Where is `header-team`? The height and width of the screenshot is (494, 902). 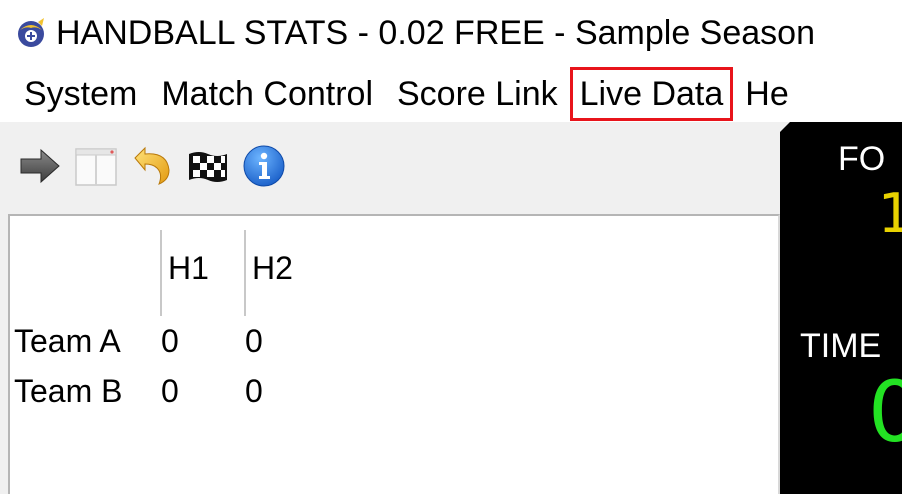 header-team is located at coordinates (87, 273).